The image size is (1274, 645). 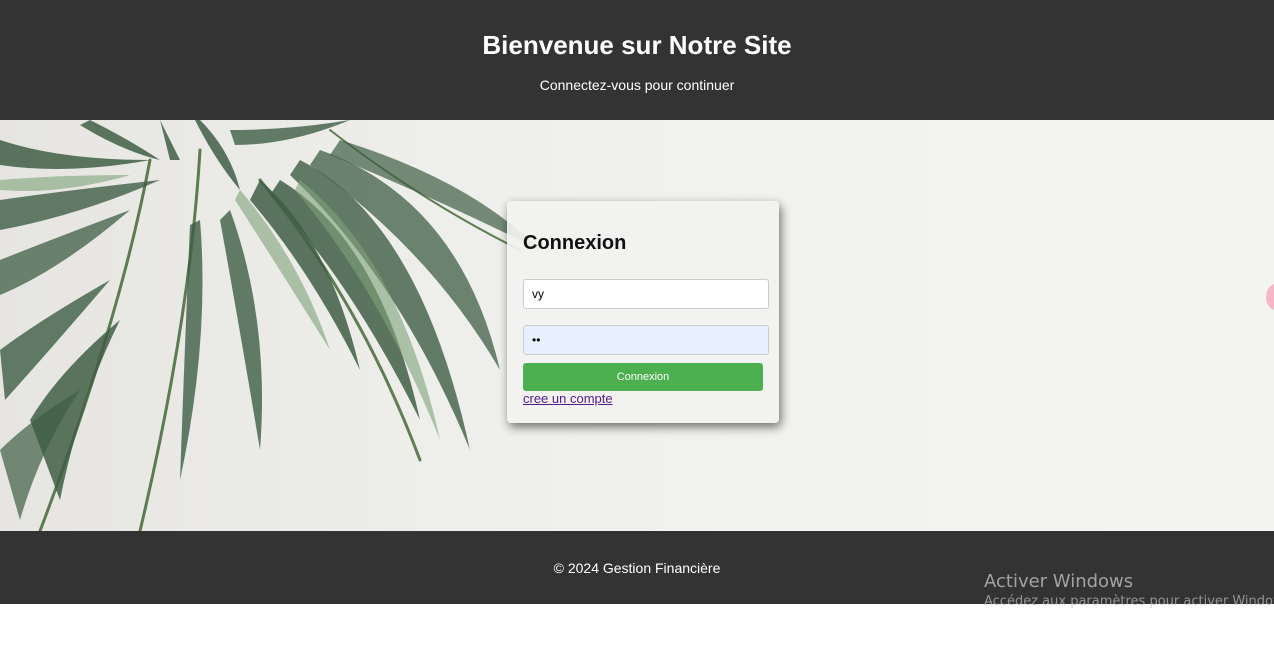 I want to click on page-subtitle: Connectez-vous pour continuer, so click(x=637, y=85).